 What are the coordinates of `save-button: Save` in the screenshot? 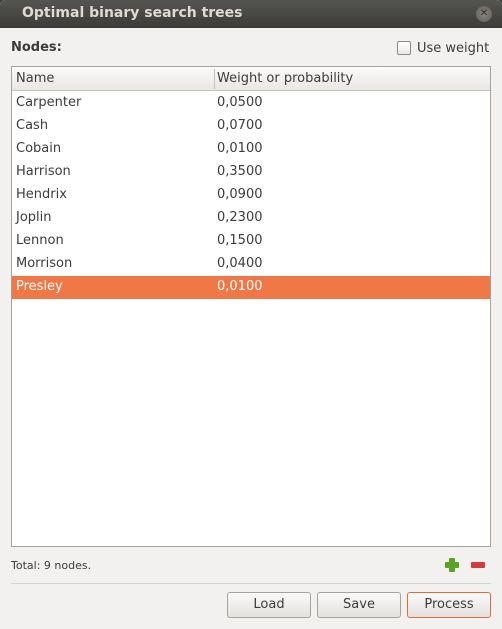 It's located at (359, 605).